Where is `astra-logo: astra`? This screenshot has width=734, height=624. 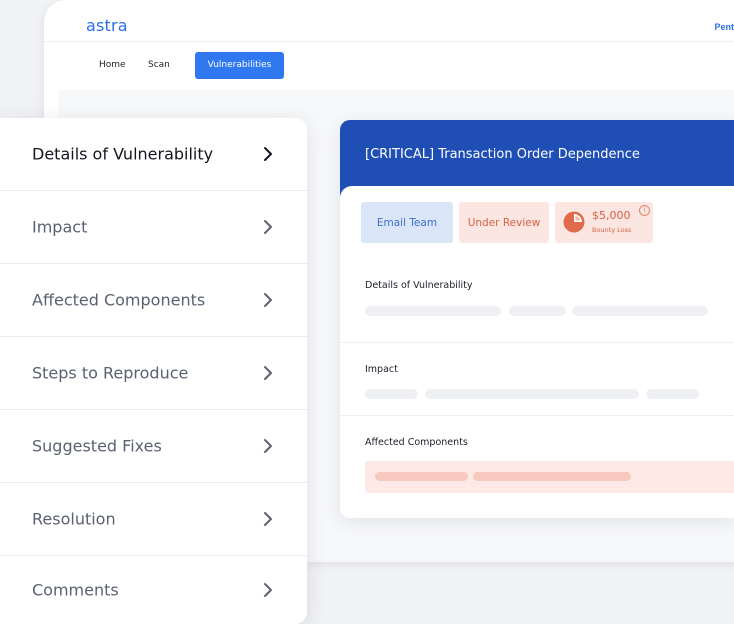 astra-logo: astra is located at coordinates (107, 25).